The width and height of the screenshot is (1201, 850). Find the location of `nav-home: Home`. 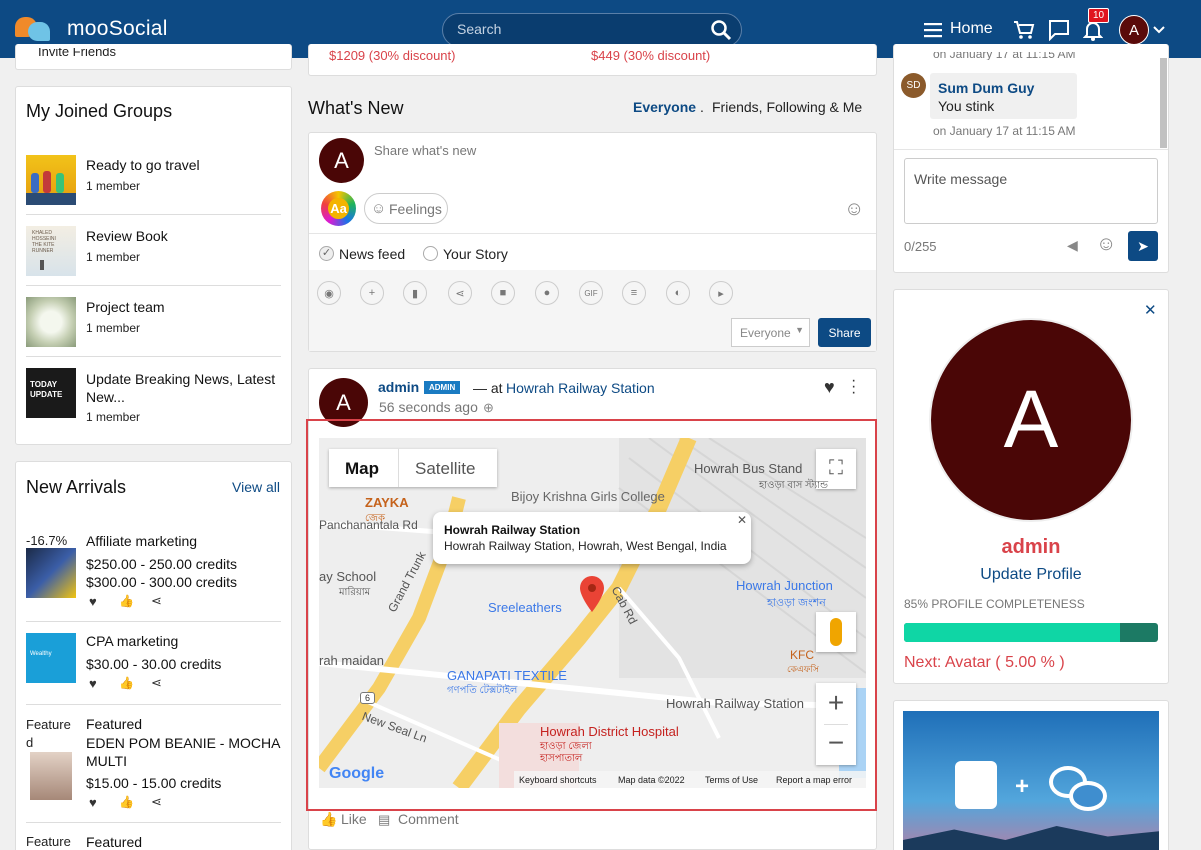

nav-home: Home is located at coordinates (971, 29).